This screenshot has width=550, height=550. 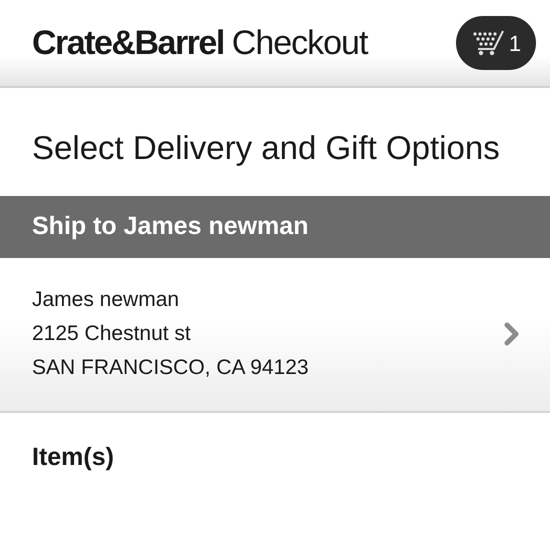 What do you see at coordinates (512, 334) in the screenshot?
I see `chevron-right-icon` at bounding box center [512, 334].